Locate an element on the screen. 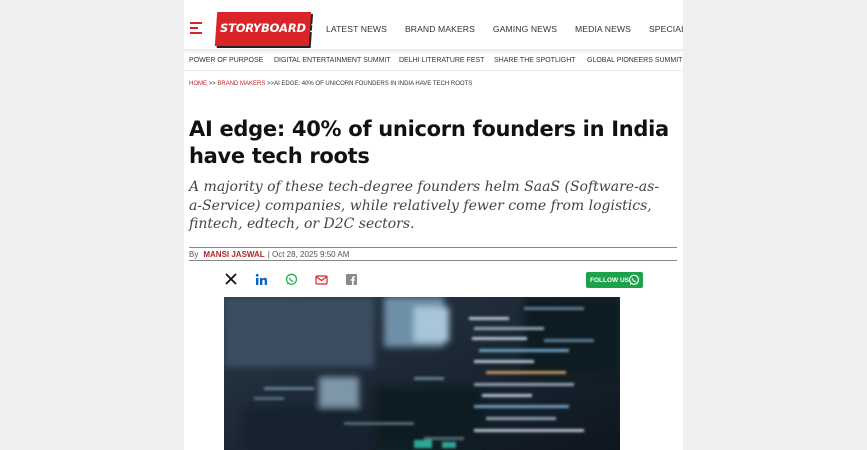 The height and width of the screenshot is (450, 867). share-bar is located at coordinates (299, 279).